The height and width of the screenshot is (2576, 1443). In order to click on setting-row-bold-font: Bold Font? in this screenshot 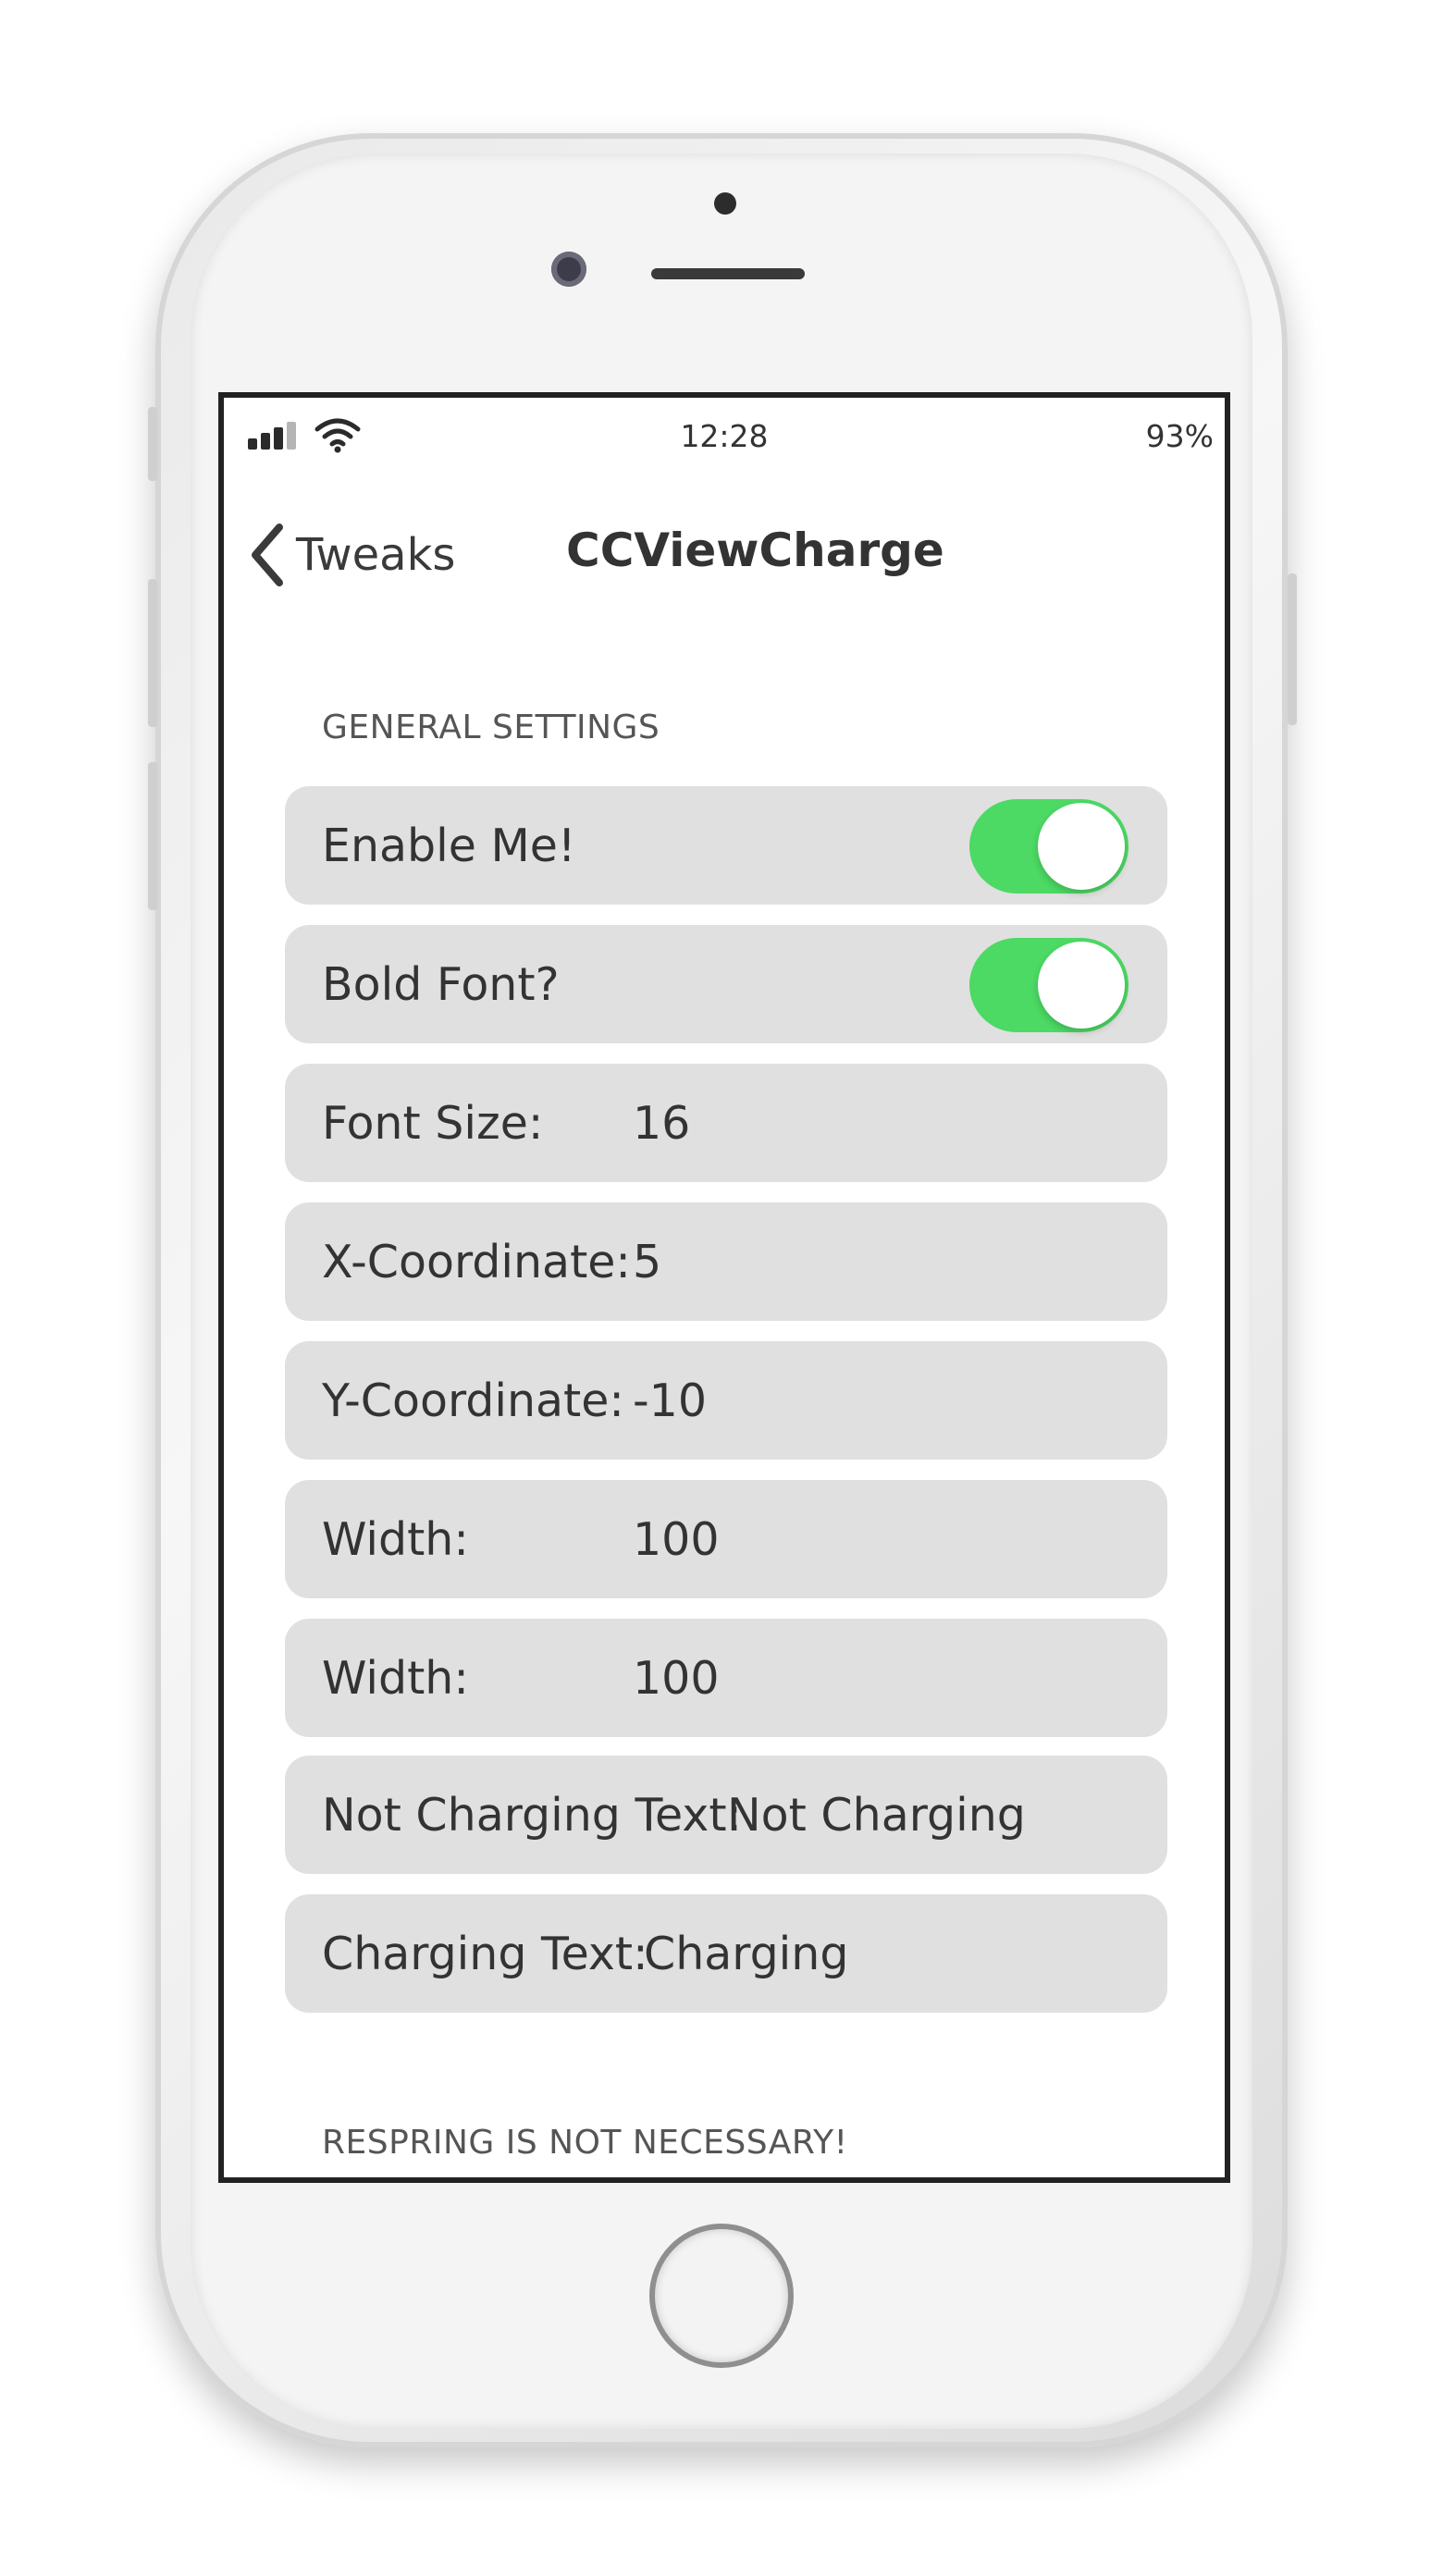, I will do `click(726, 984)`.